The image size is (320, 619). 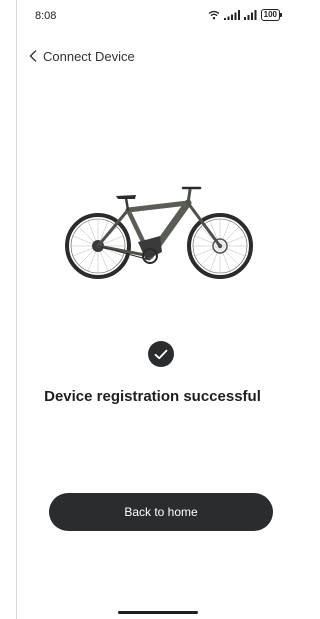 What do you see at coordinates (46, 16) in the screenshot?
I see `status-time: 8:08` at bounding box center [46, 16].